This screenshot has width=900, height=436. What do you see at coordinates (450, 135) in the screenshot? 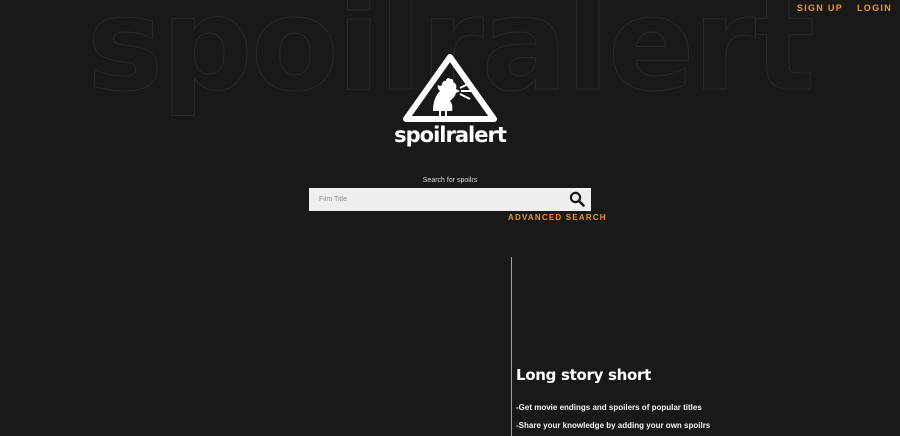
I see `brand-name: spoilralert` at bounding box center [450, 135].